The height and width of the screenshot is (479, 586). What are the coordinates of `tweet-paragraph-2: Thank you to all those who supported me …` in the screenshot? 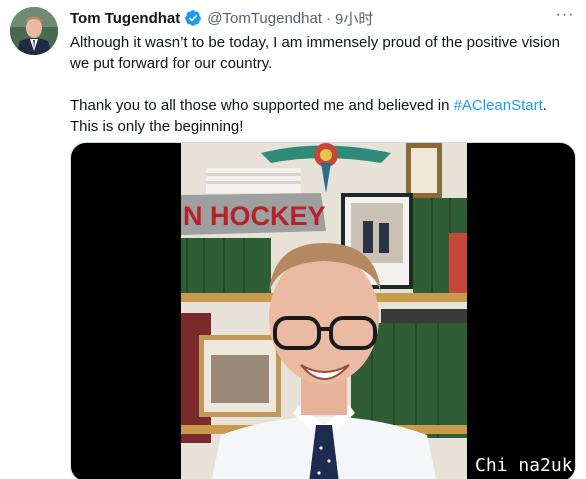 It's located at (322, 116).